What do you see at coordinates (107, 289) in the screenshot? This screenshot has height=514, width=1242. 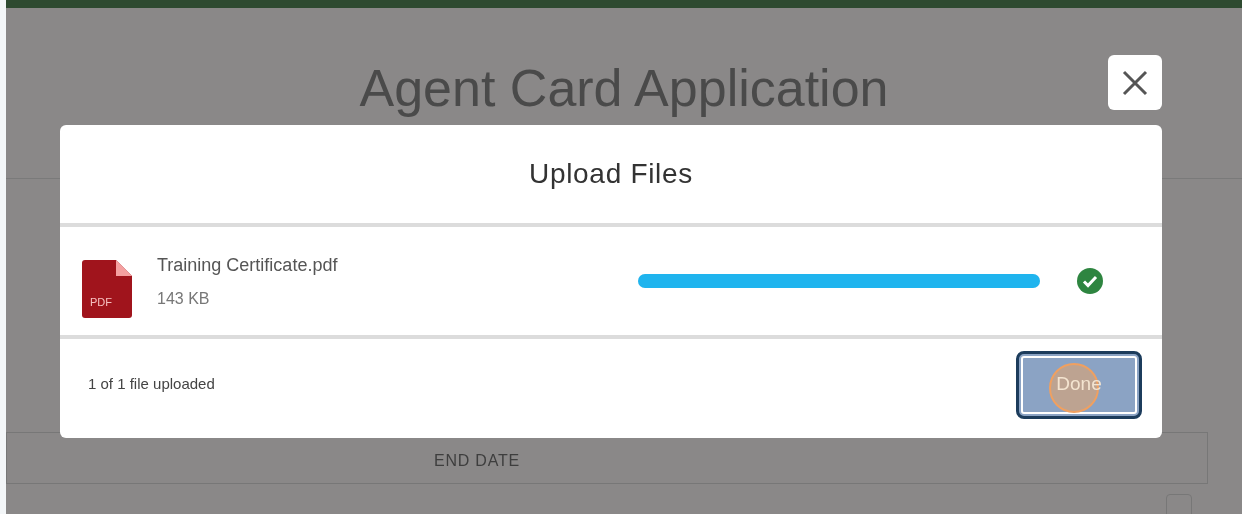 I see `pdf-file-icon: PDF` at bounding box center [107, 289].